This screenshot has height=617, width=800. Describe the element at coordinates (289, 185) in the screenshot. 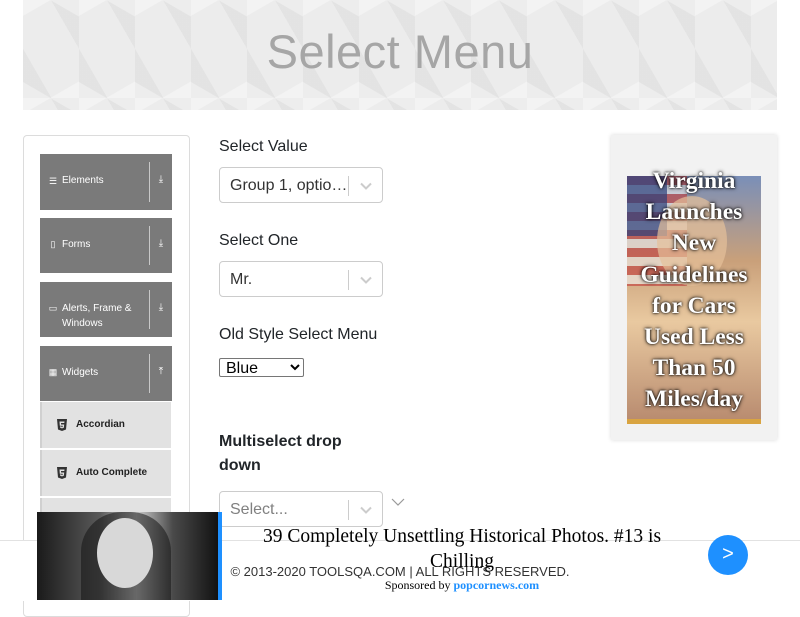

I see `select-value-current: Group 1, option 1` at that location.